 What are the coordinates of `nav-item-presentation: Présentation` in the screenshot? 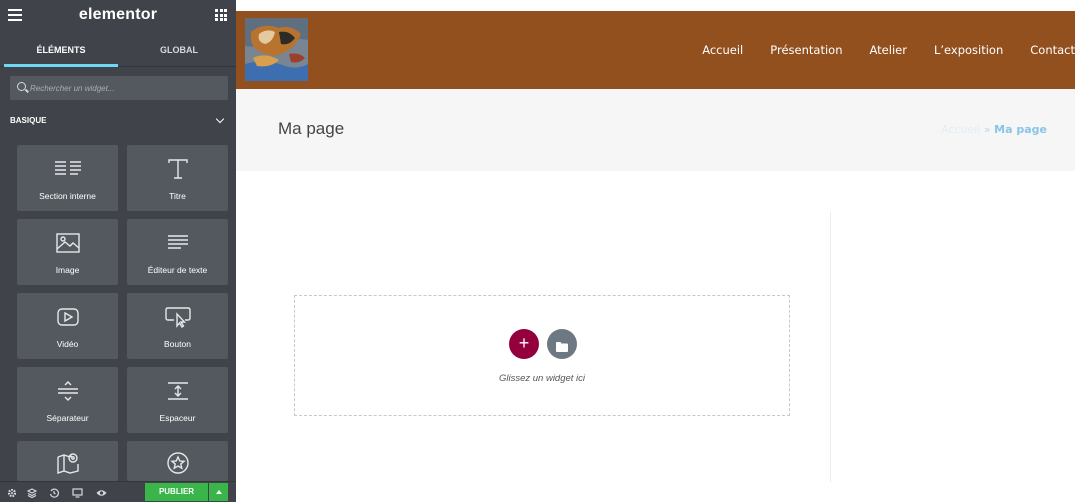 It's located at (806, 50).